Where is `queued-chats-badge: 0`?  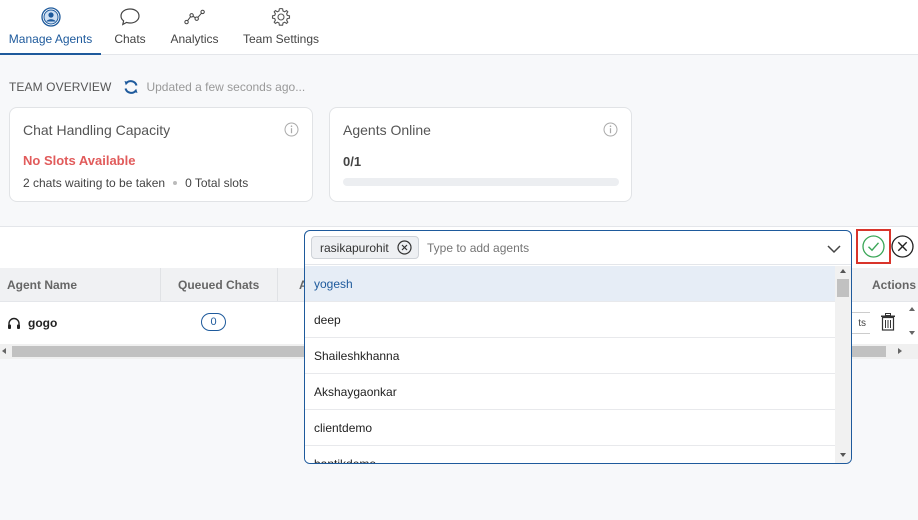 queued-chats-badge: 0 is located at coordinates (213, 322).